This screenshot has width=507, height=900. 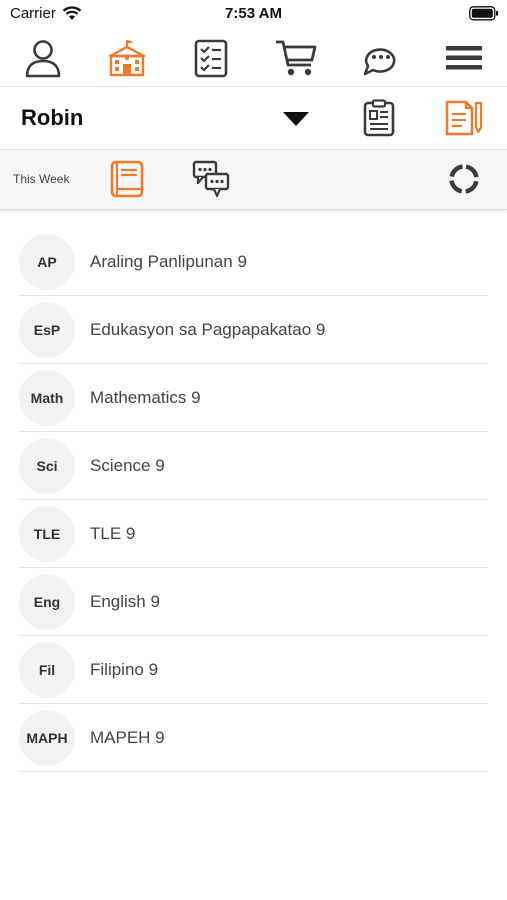 I want to click on progress-button, so click(x=464, y=179).